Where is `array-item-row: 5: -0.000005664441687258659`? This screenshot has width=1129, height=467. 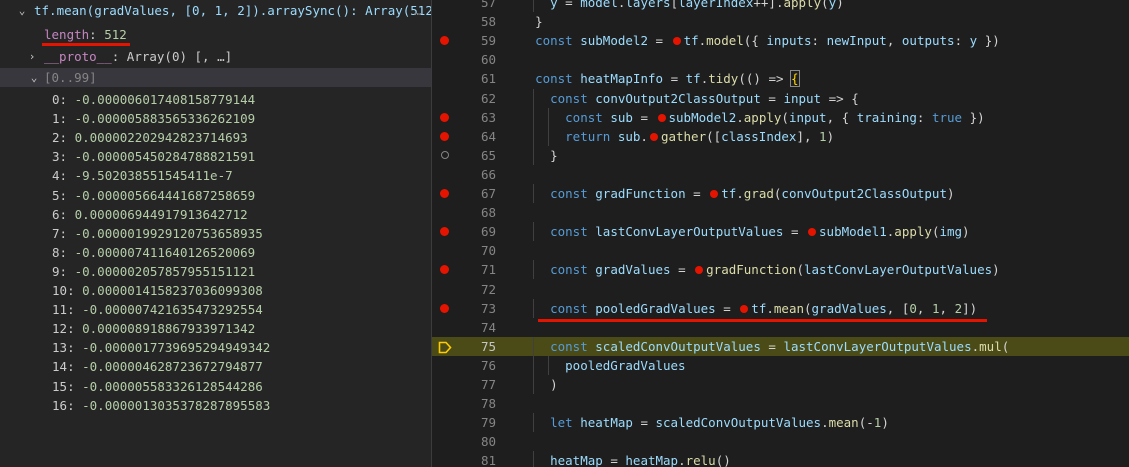
array-item-row: 5: -0.000005664441687258659 is located at coordinates (215, 195).